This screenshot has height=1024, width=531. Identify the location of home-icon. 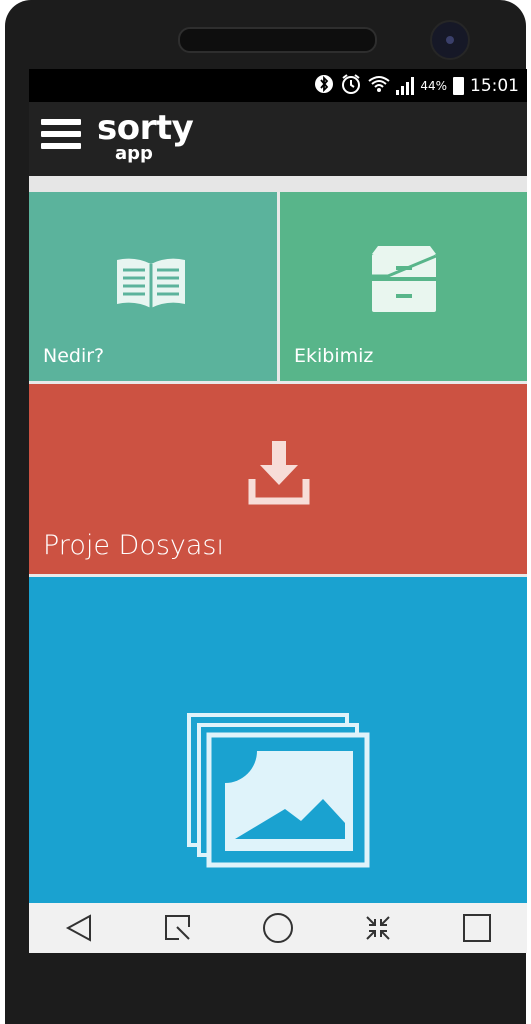
(278, 928).